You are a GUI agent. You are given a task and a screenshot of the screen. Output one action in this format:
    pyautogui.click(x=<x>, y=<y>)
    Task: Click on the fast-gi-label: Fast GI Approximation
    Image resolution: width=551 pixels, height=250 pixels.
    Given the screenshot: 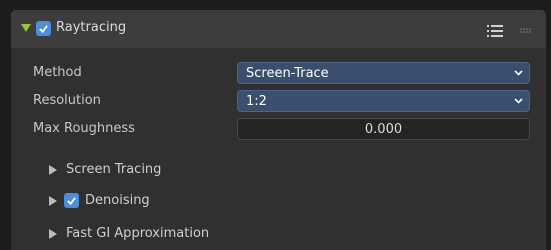 What is the action you would take?
    pyautogui.click(x=138, y=233)
    